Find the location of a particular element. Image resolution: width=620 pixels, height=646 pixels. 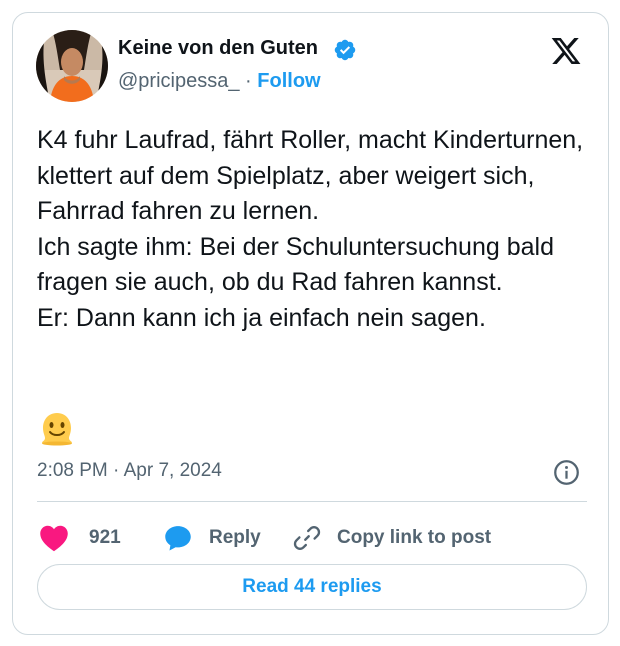

tweet-timestamp: 2:08 PM · Apr 7, 2024 is located at coordinates (129, 471).